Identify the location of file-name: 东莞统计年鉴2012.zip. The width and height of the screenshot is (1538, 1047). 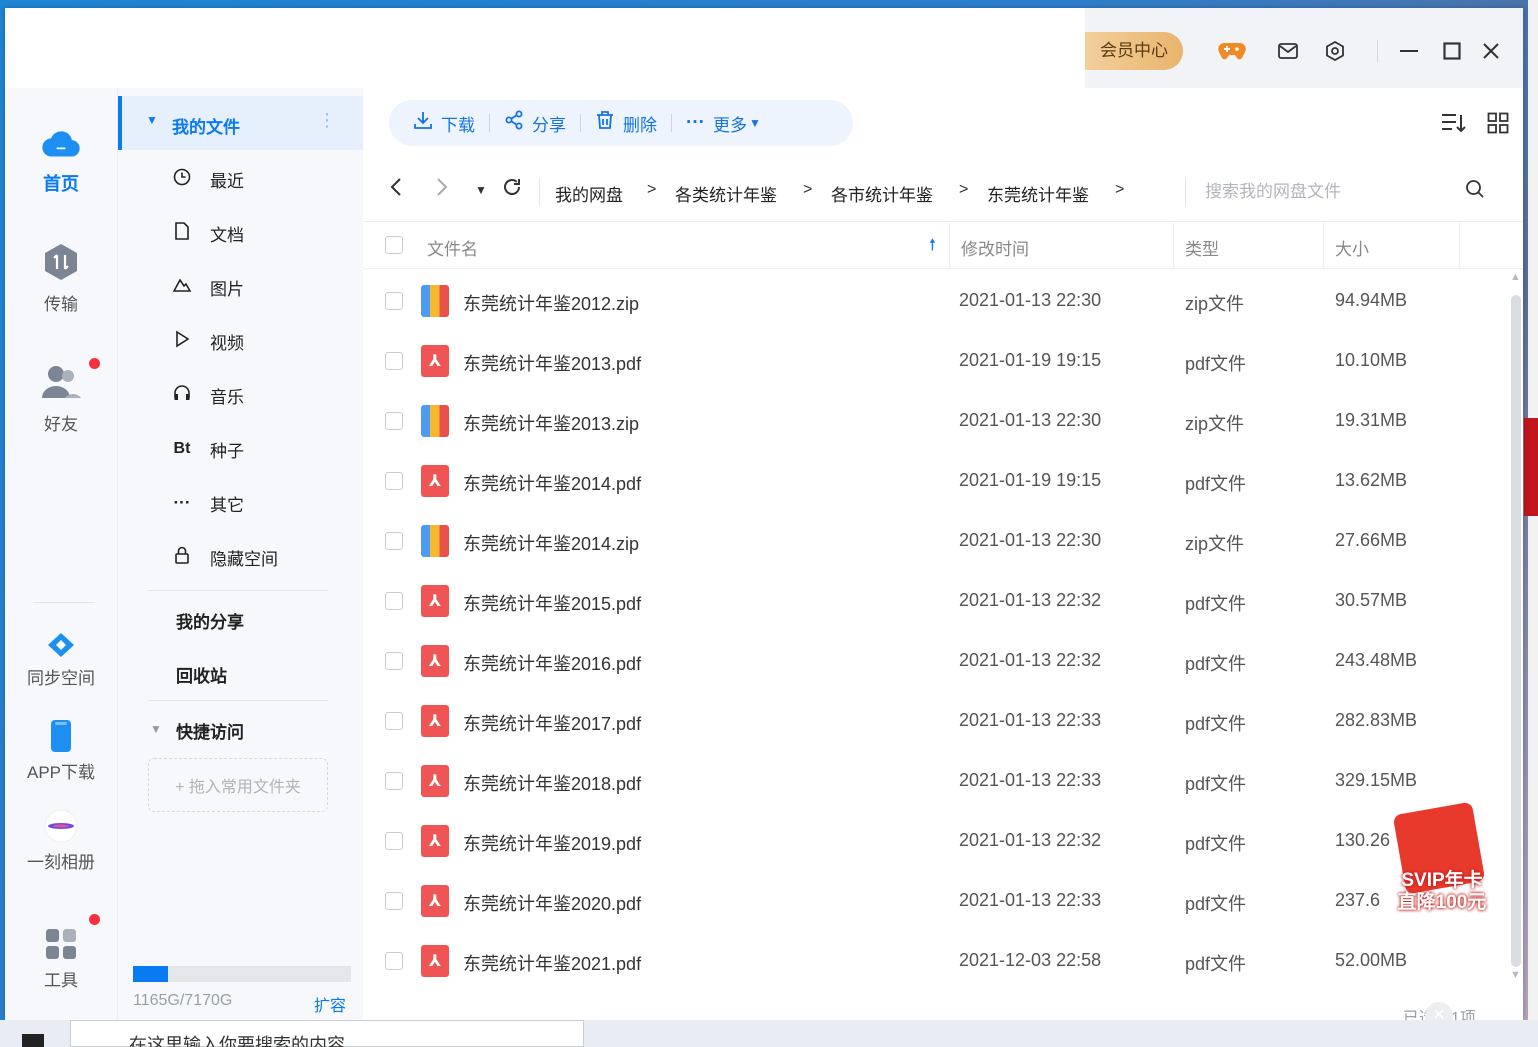
(551, 303).